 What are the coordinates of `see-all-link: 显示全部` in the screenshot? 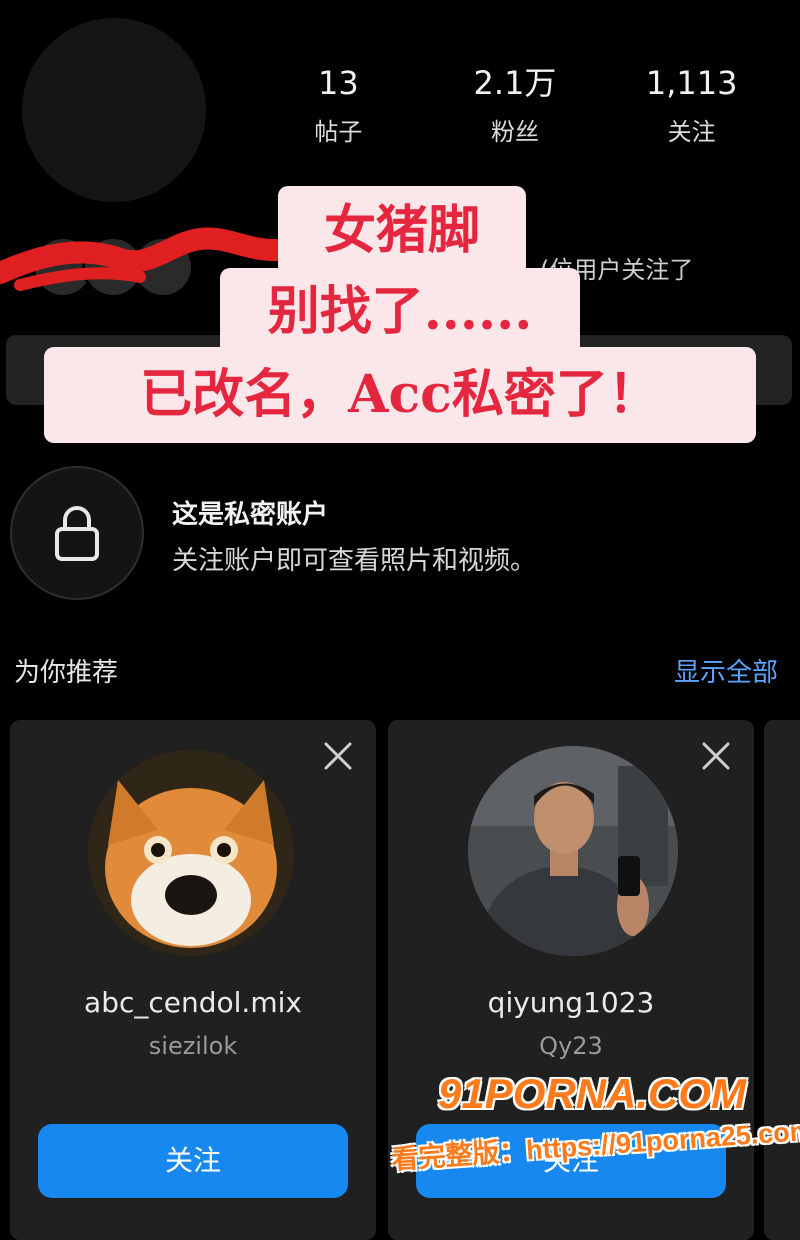 It's located at (726, 670).